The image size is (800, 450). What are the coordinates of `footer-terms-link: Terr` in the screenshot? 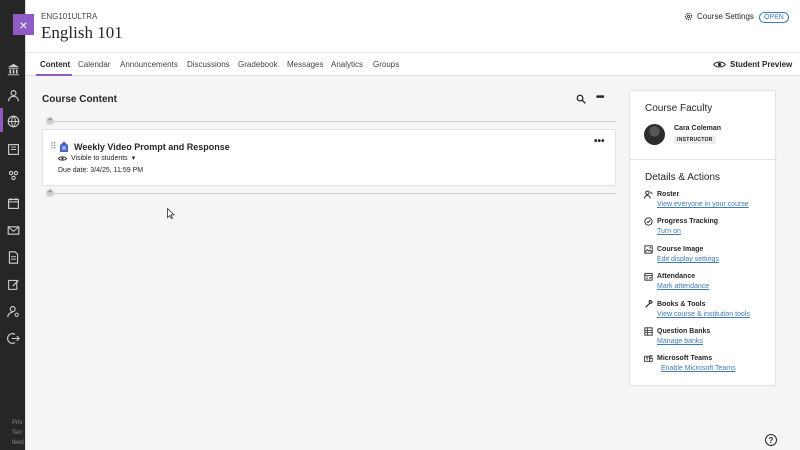 It's located at (18, 433).